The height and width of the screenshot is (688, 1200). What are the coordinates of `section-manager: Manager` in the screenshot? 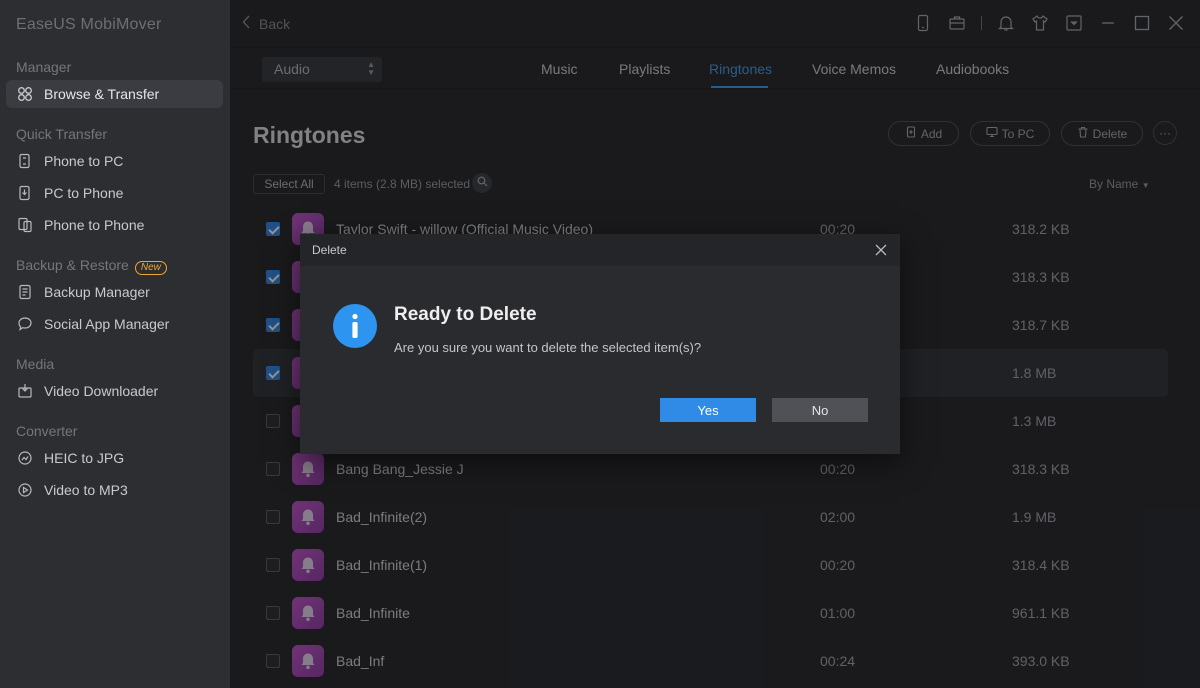 It's located at (44, 67).